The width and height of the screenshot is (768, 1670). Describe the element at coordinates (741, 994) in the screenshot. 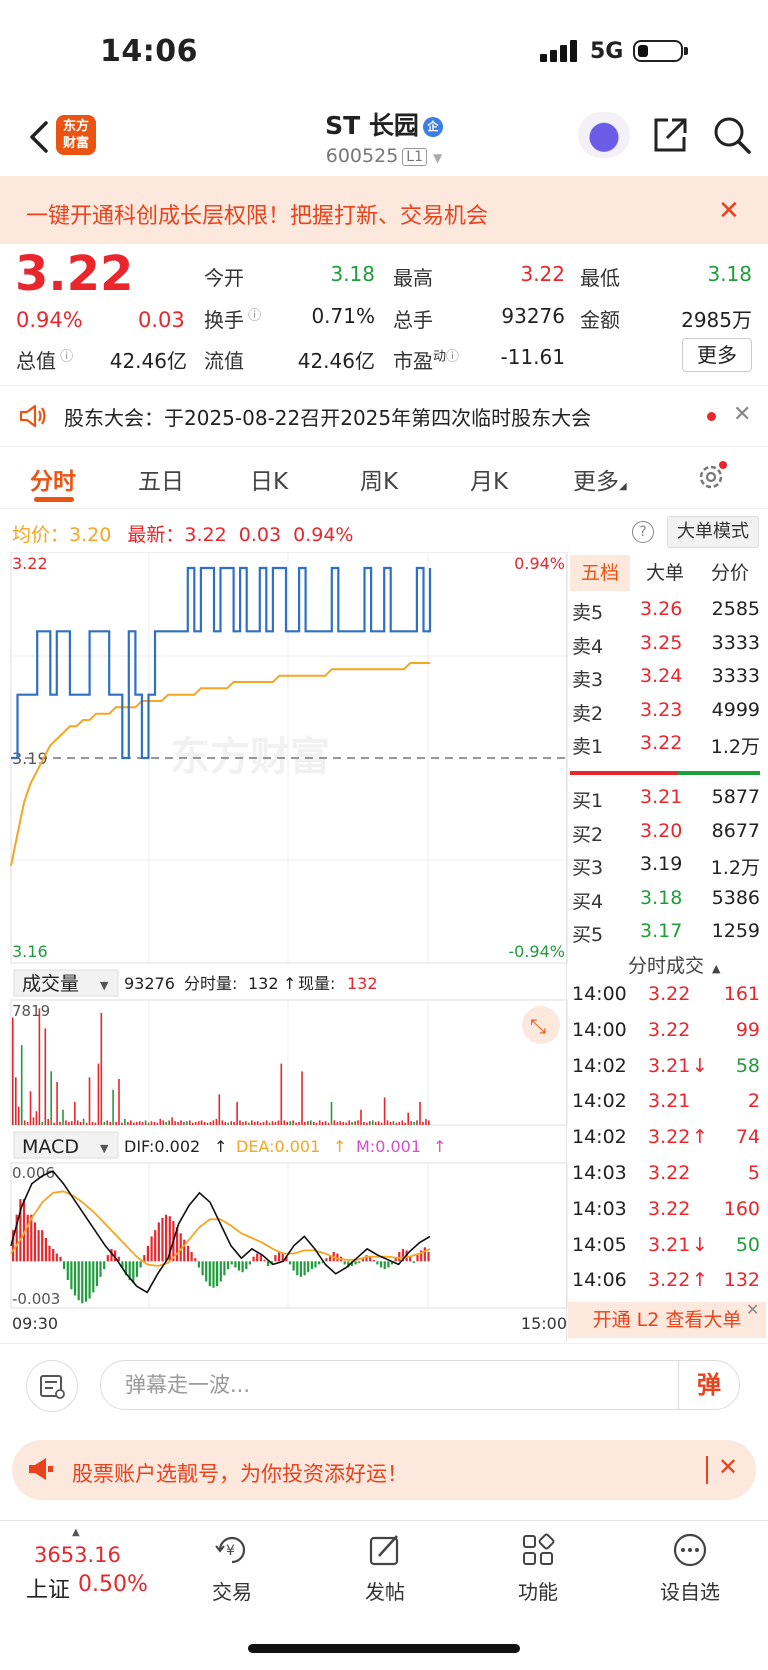

I see `trade-volume: 161` at that location.